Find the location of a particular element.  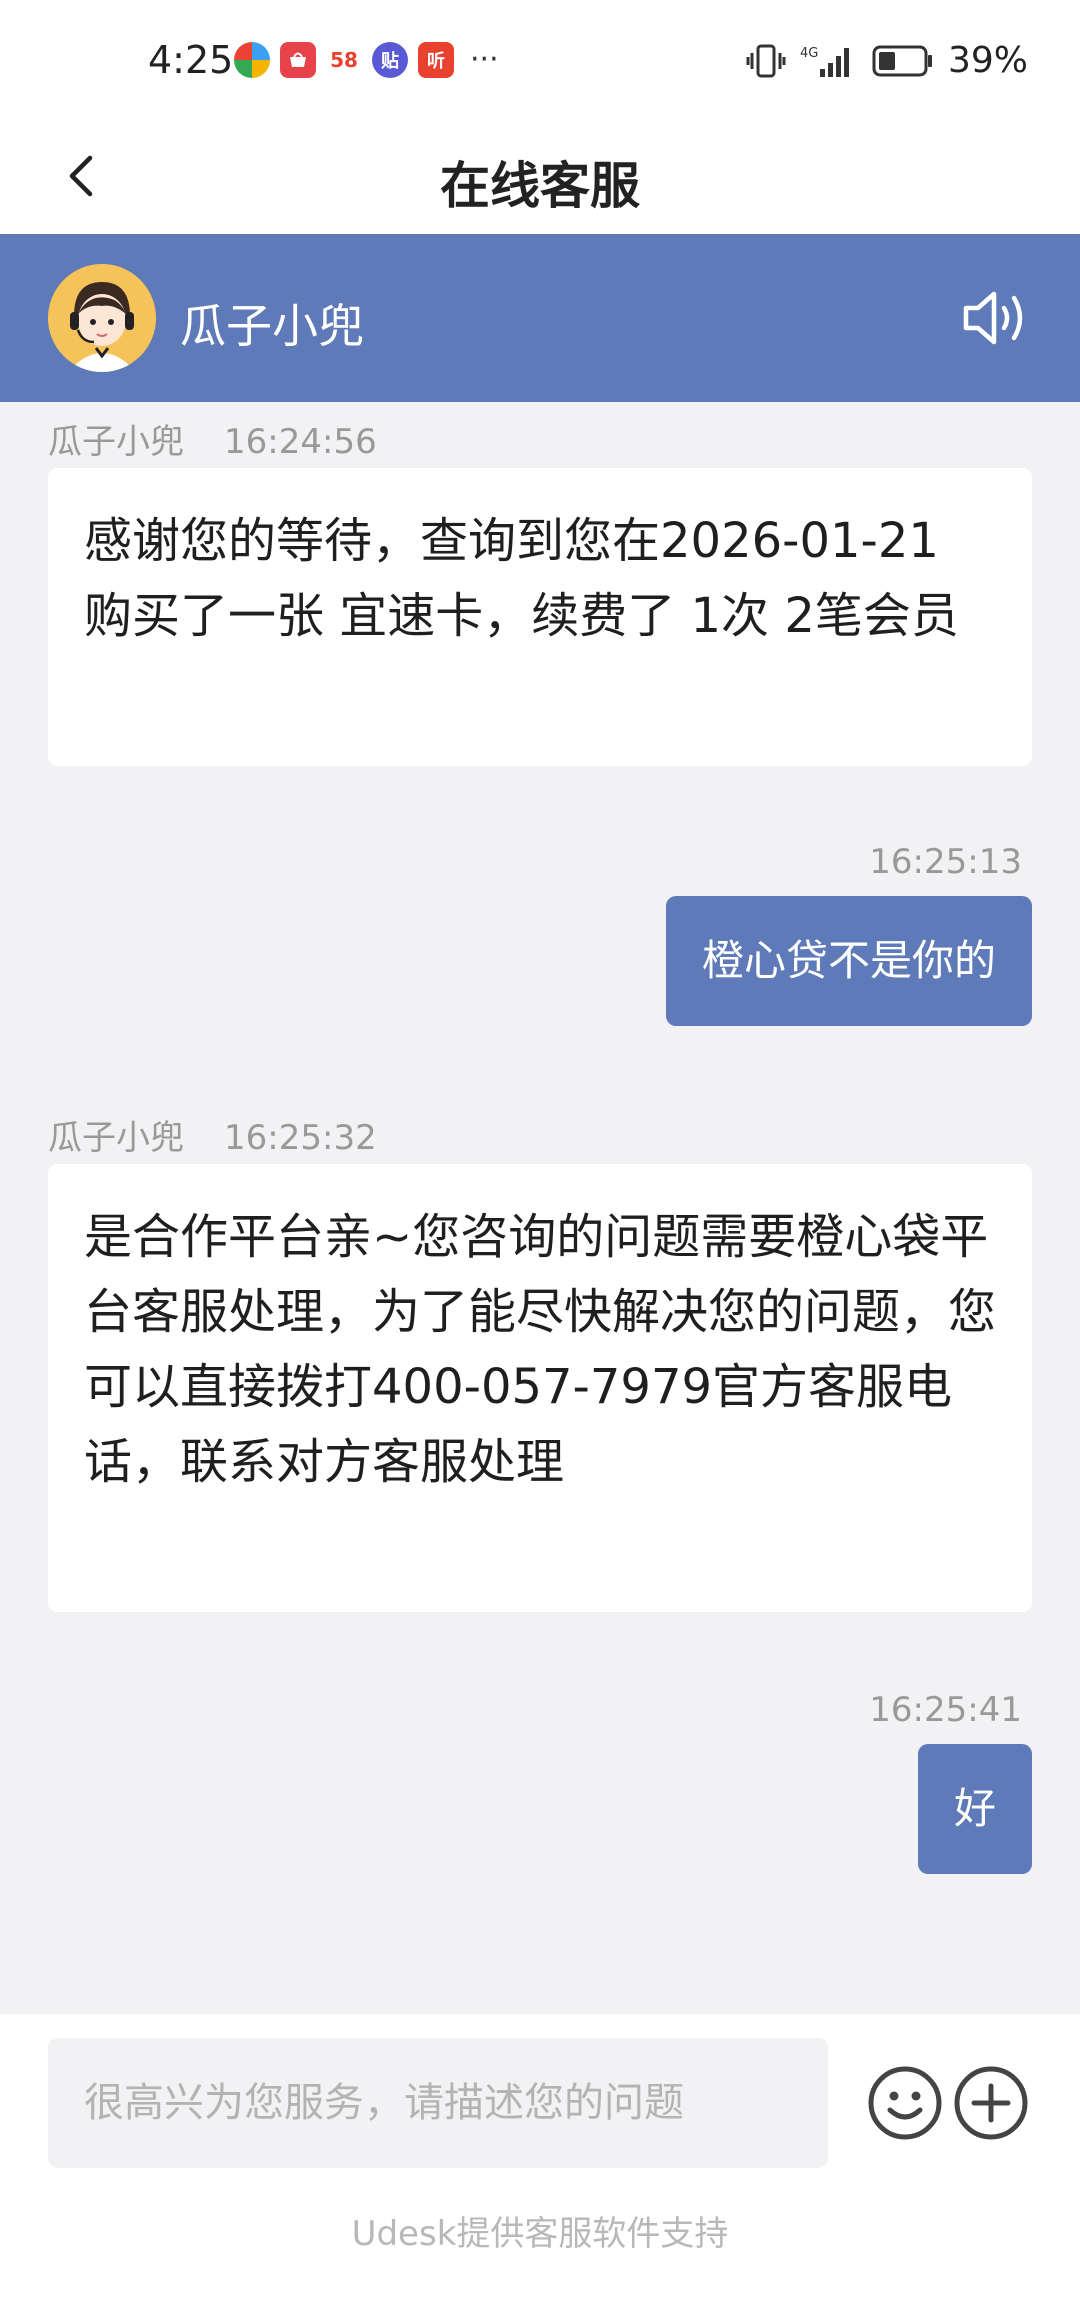

message-text: 橙心贷不是你的 is located at coordinates (848, 960).